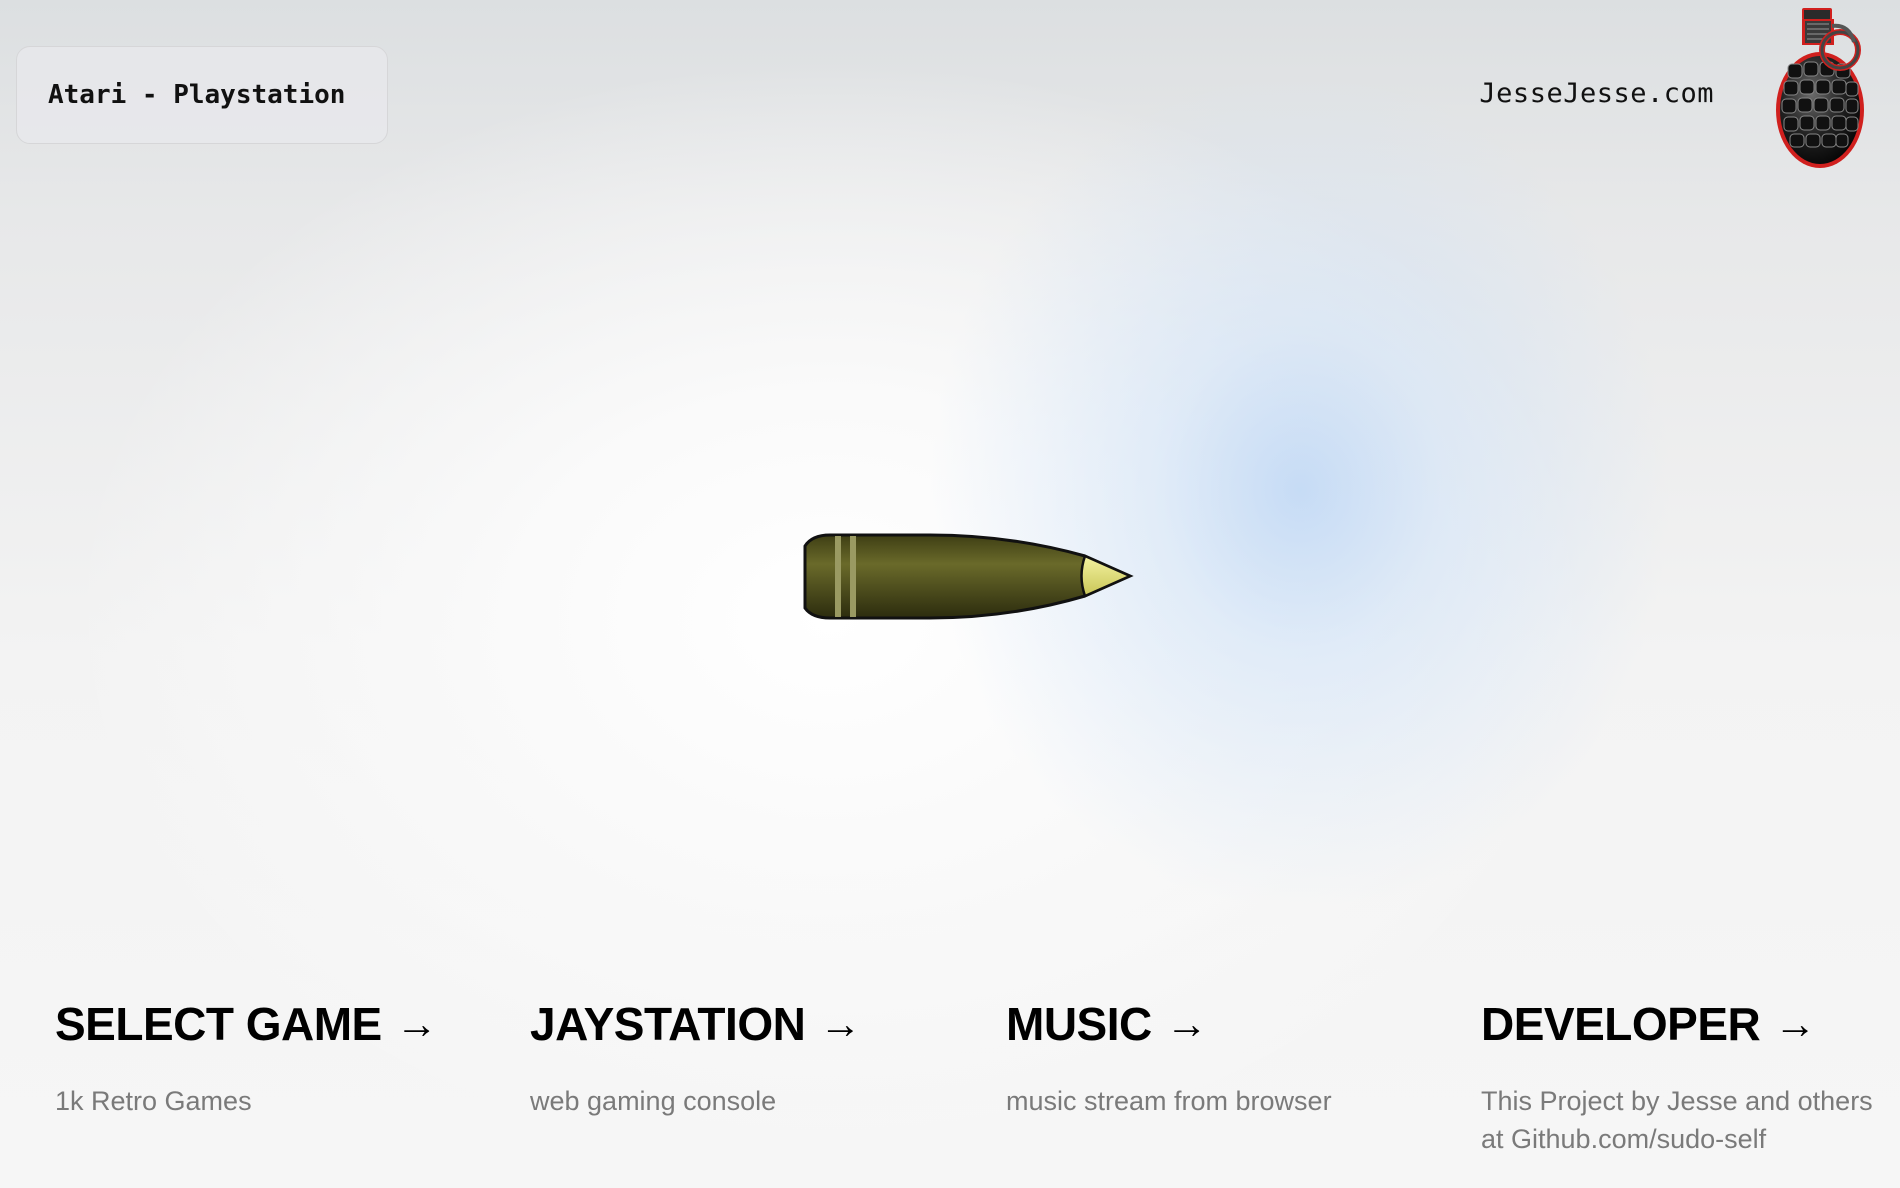 Image resolution: width=1900 pixels, height=1188 pixels. What do you see at coordinates (1686, 1024) in the screenshot?
I see `card-title: DEVELOPER →` at bounding box center [1686, 1024].